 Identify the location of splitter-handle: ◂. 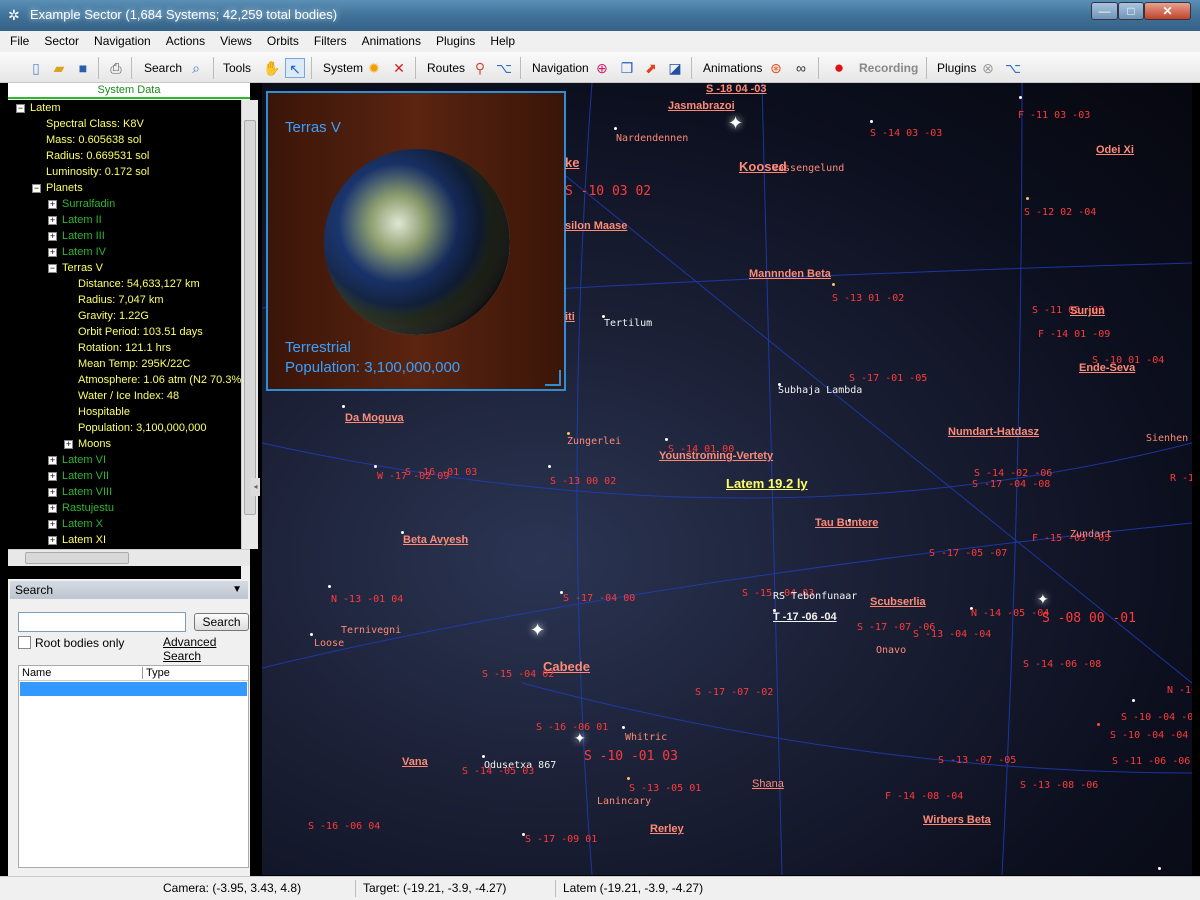
(255, 487).